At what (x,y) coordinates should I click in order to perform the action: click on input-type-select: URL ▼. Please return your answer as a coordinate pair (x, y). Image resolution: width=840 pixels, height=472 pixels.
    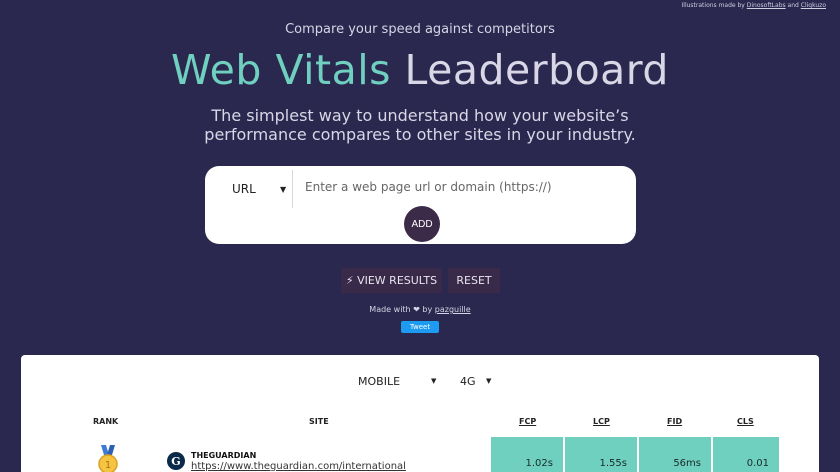
    Looking at the image, I should click on (249, 189).